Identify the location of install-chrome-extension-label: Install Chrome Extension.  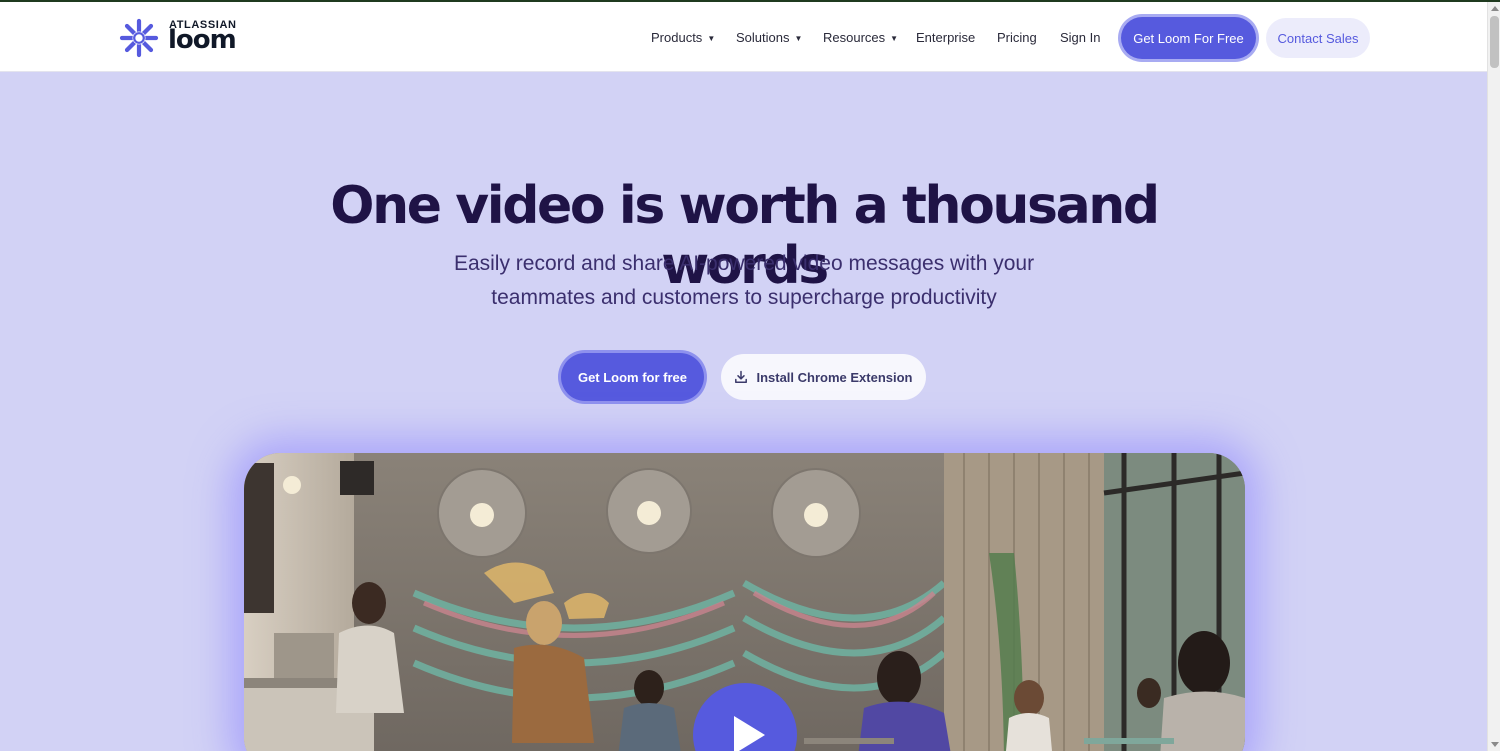
(834, 377).